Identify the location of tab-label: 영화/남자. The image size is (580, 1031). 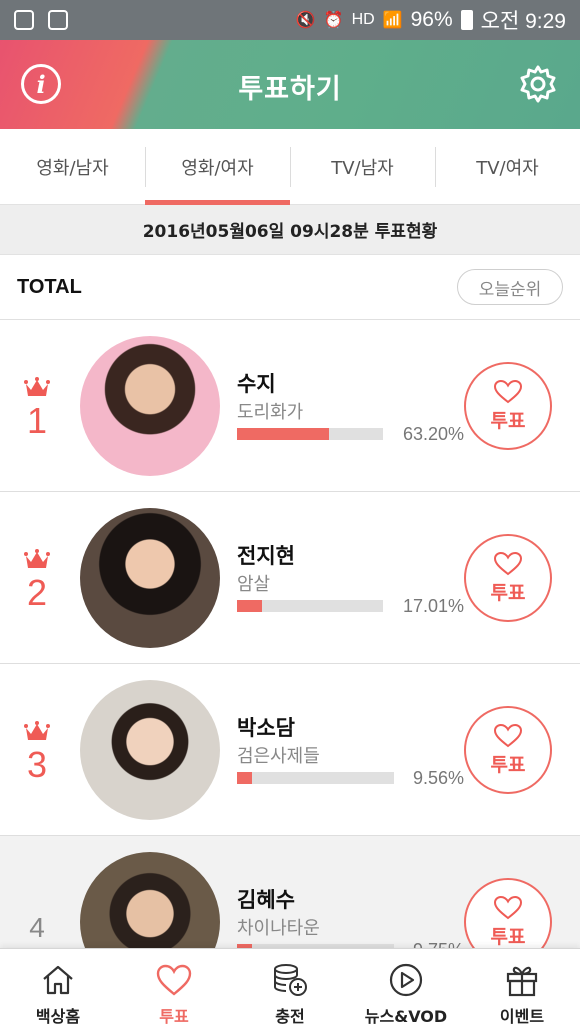
(72, 168).